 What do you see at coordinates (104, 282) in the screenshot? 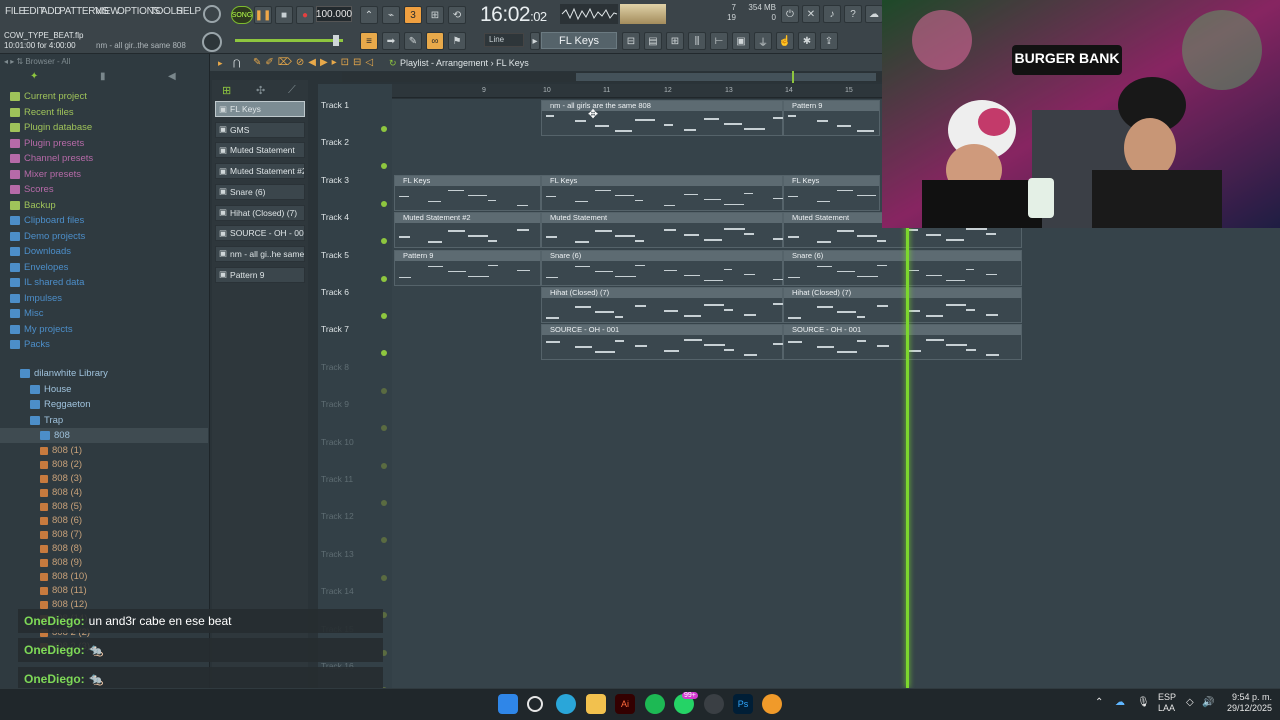
I see `browser-item: IL shared data` at bounding box center [104, 282].